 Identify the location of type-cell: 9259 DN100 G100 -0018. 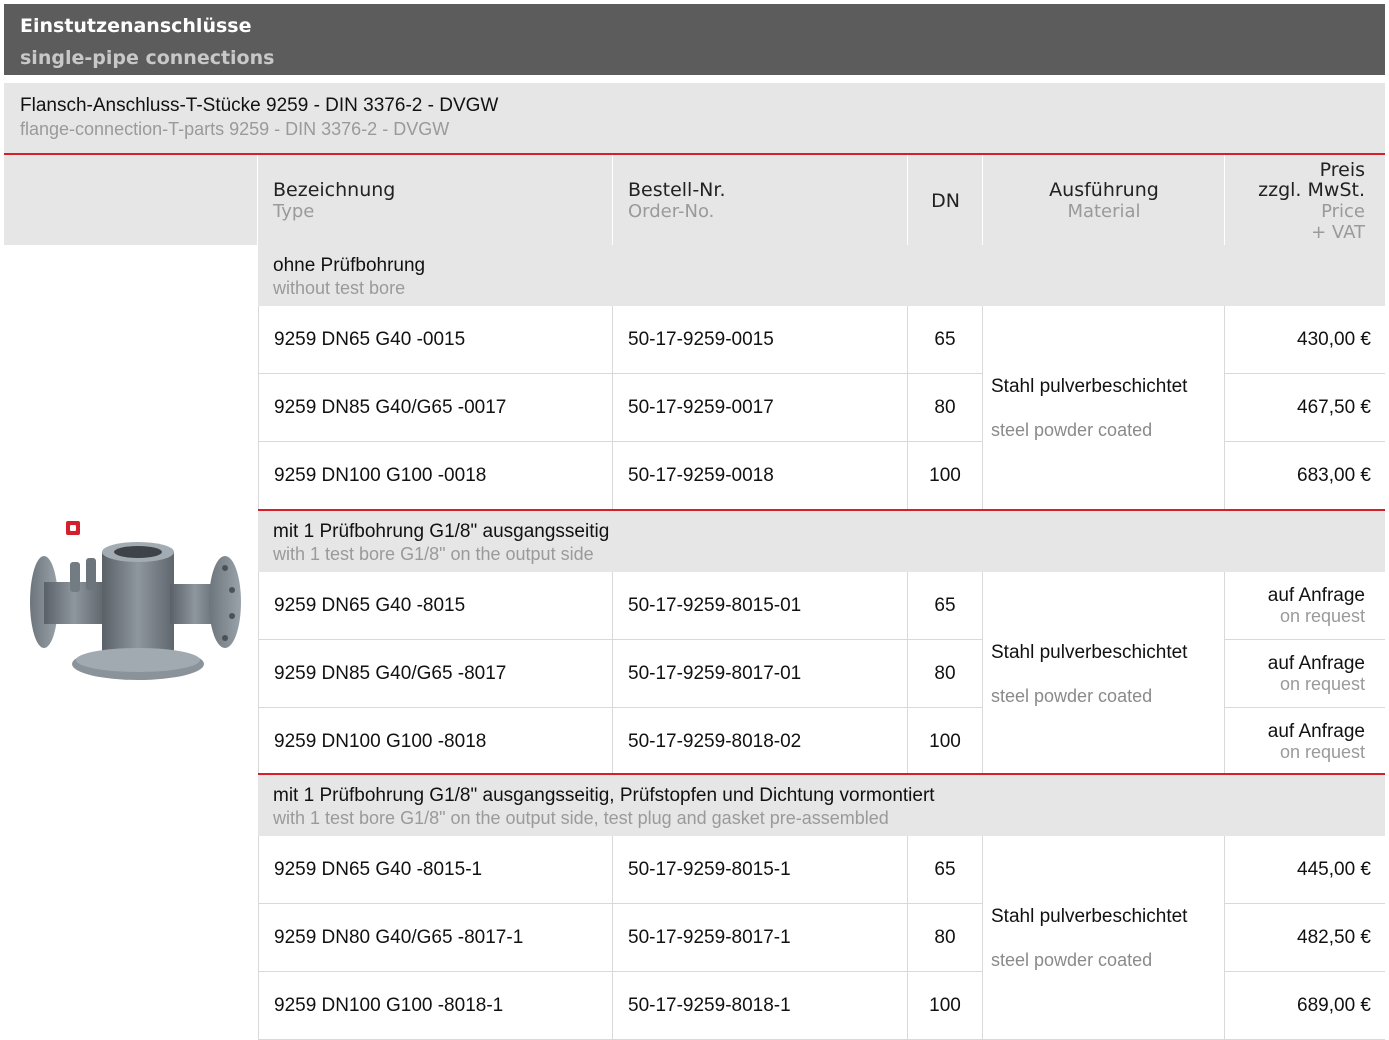
(435, 476).